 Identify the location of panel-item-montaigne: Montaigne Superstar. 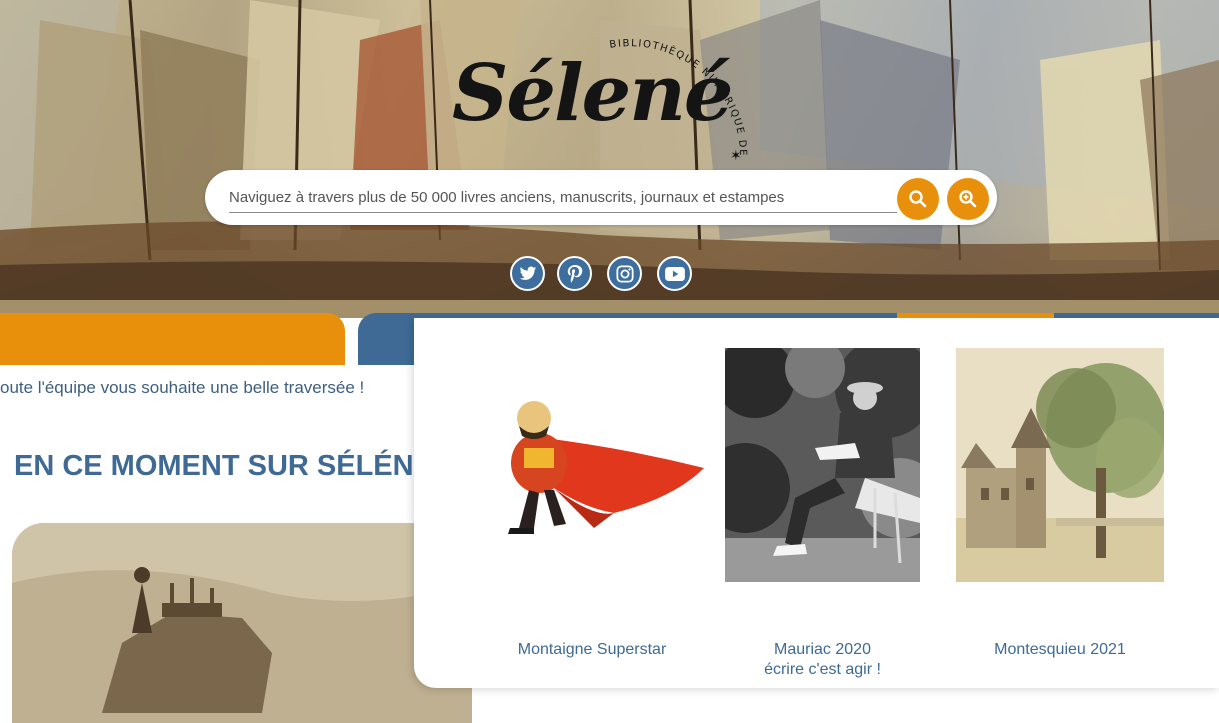
(579, 508).